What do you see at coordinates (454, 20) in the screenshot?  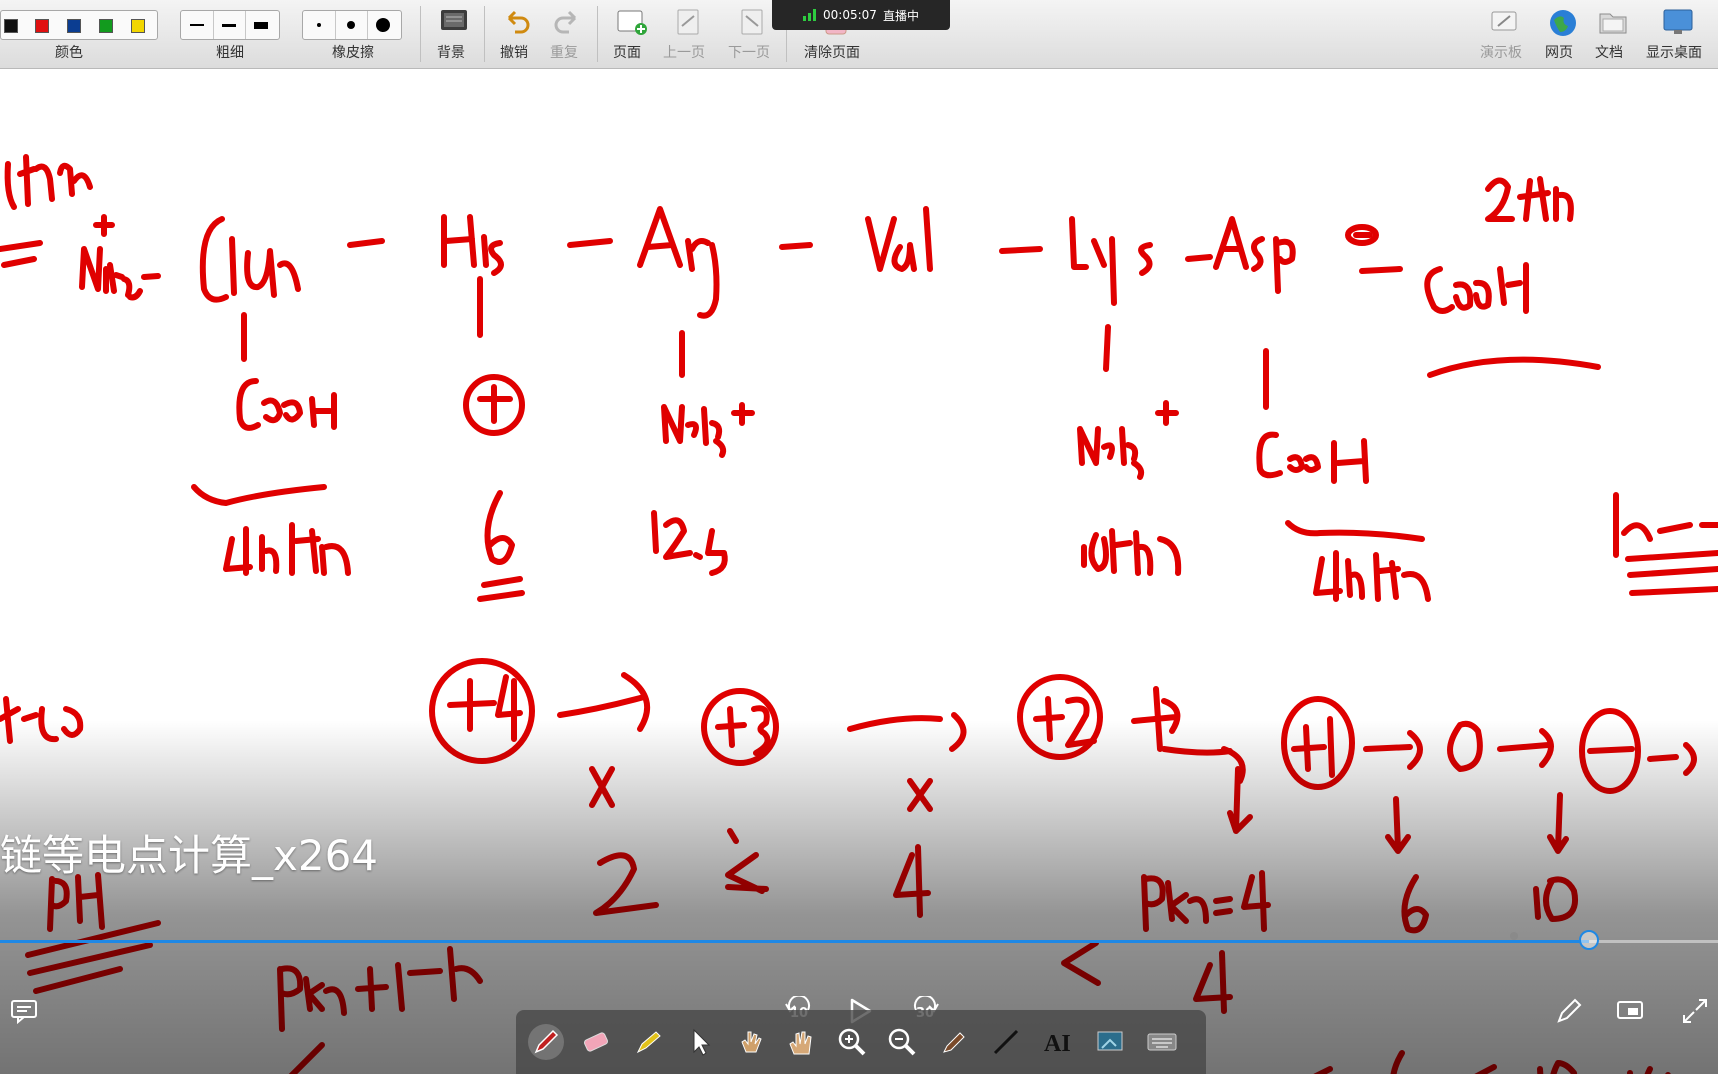 I see `background-icon` at bounding box center [454, 20].